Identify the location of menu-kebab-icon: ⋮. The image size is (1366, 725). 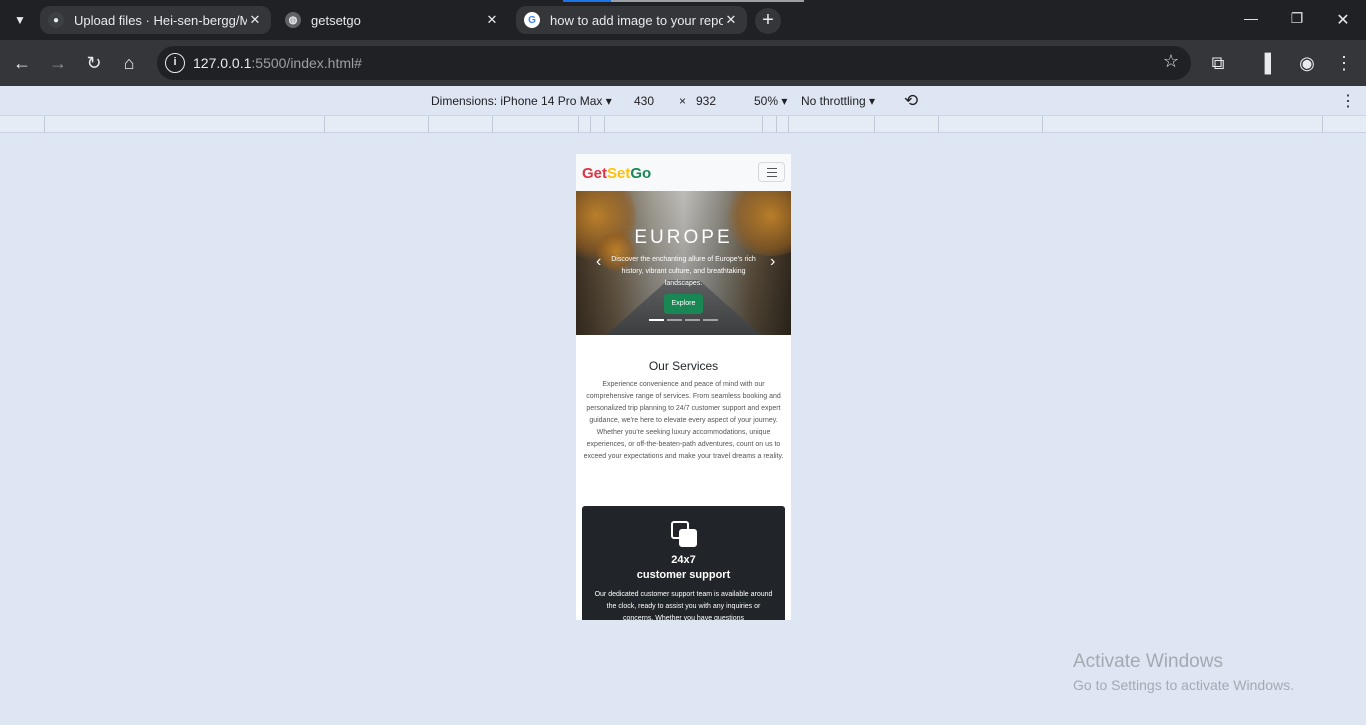
(1344, 63).